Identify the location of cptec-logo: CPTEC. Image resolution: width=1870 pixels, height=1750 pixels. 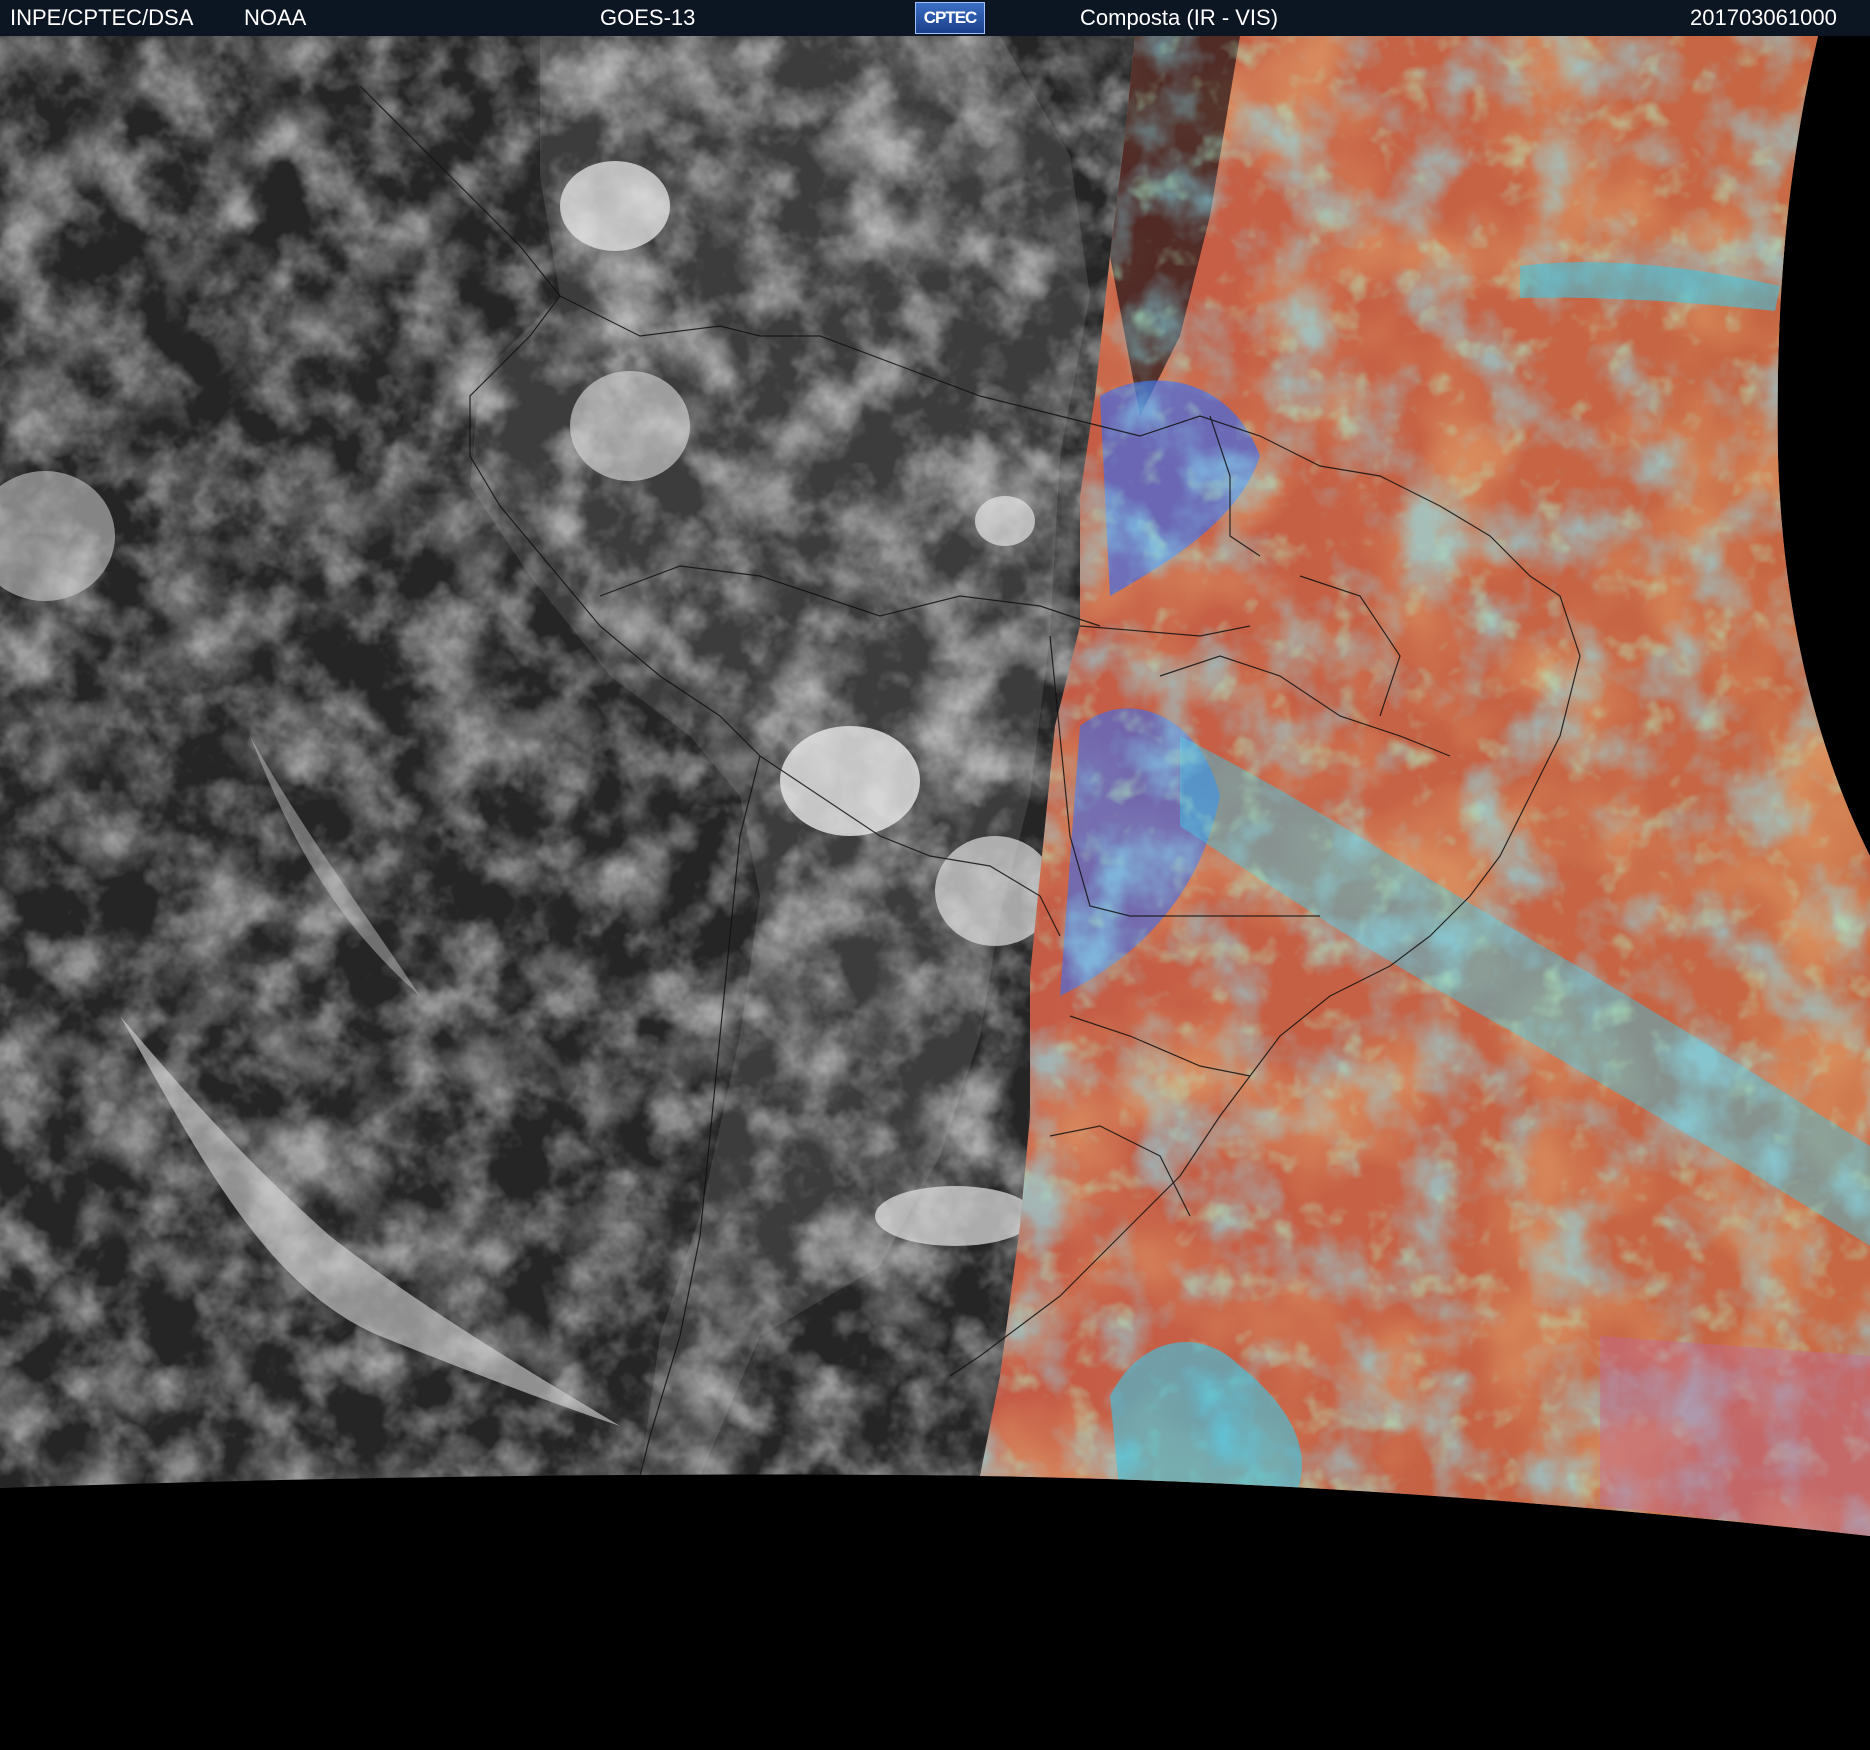
(950, 18).